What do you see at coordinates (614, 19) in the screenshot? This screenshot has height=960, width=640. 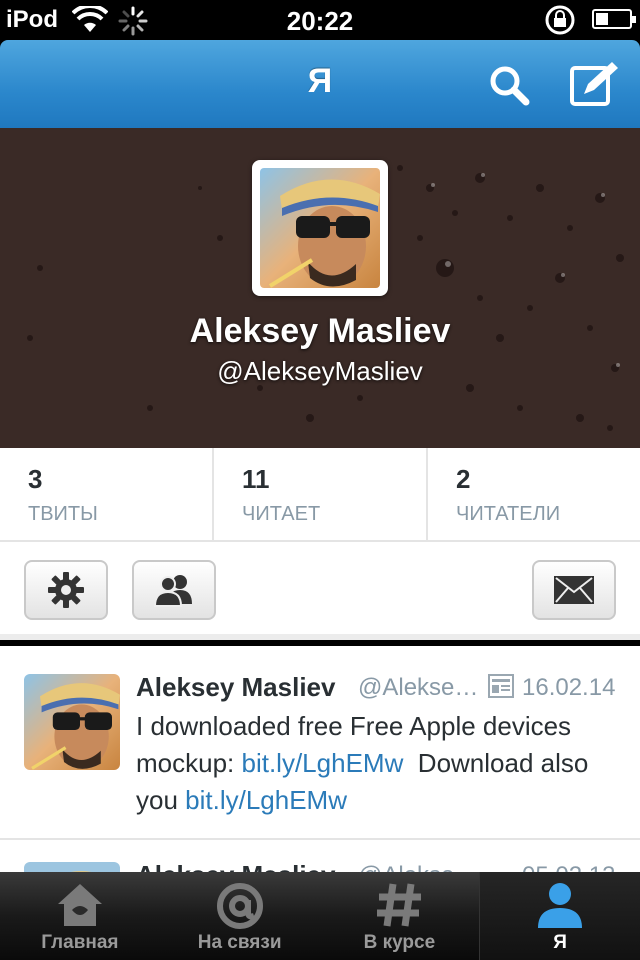 I see `battery-icon` at bounding box center [614, 19].